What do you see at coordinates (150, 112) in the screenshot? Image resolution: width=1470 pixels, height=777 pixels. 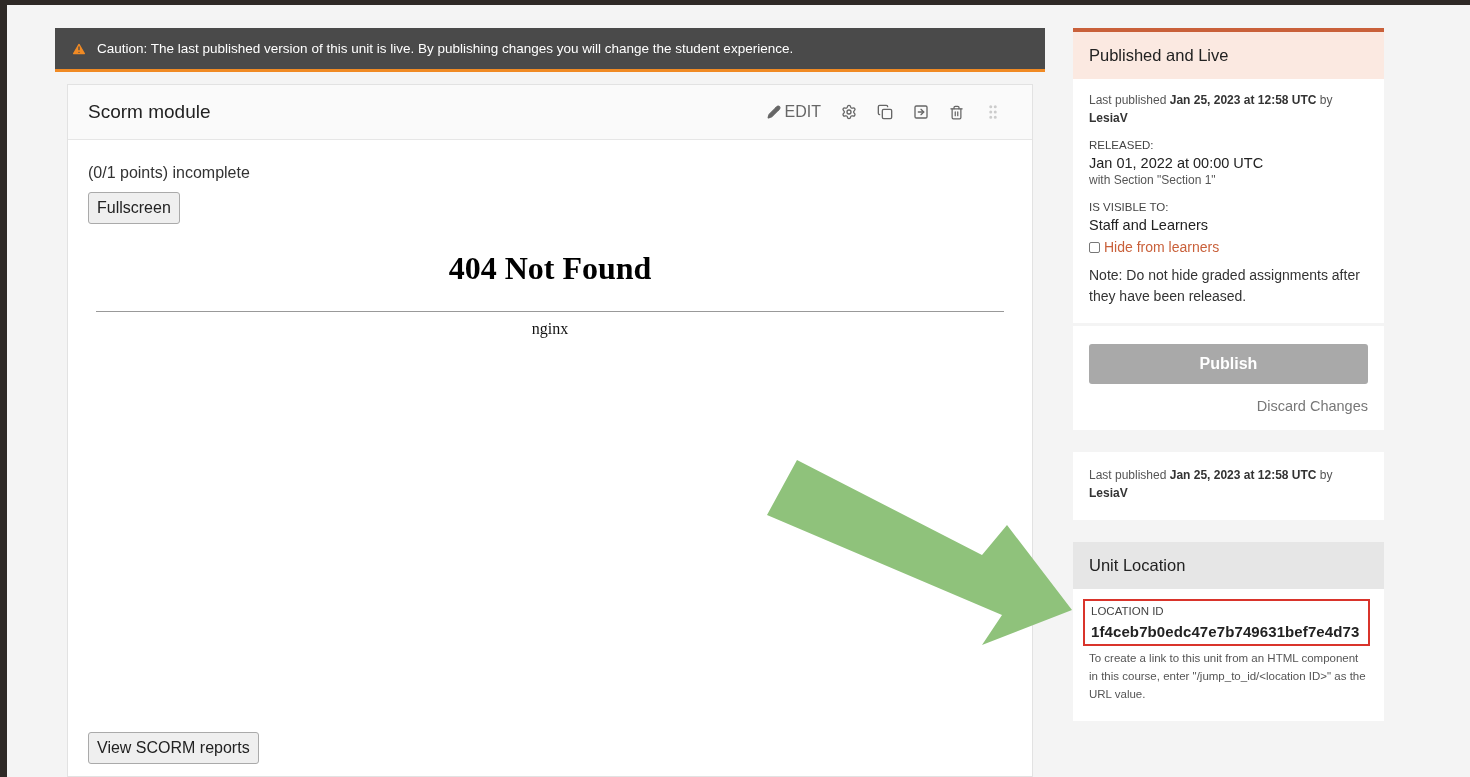 I see `module-title: Scorm module` at bounding box center [150, 112].